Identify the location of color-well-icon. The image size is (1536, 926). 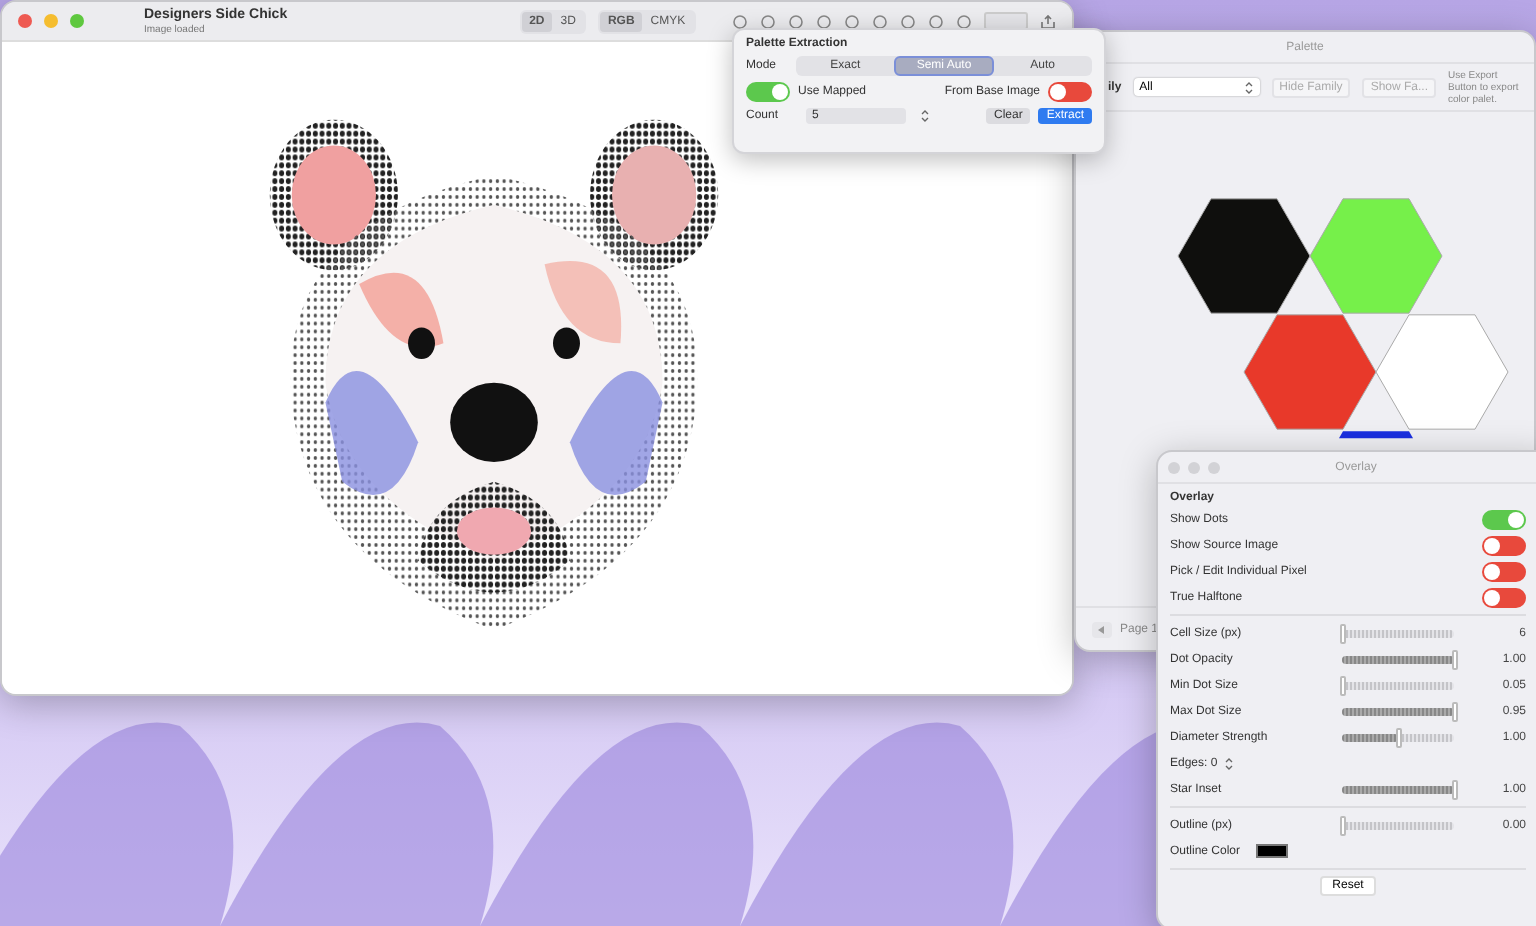
(1006, 21).